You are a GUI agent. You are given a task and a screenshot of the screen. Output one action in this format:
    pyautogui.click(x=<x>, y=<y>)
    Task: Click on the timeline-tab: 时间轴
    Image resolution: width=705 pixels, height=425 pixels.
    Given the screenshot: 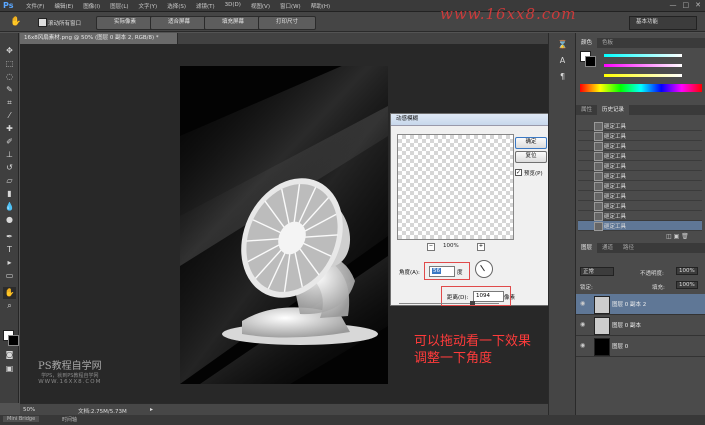 What is the action you would take?
    pyautogui.click(x=69, y=419)
    